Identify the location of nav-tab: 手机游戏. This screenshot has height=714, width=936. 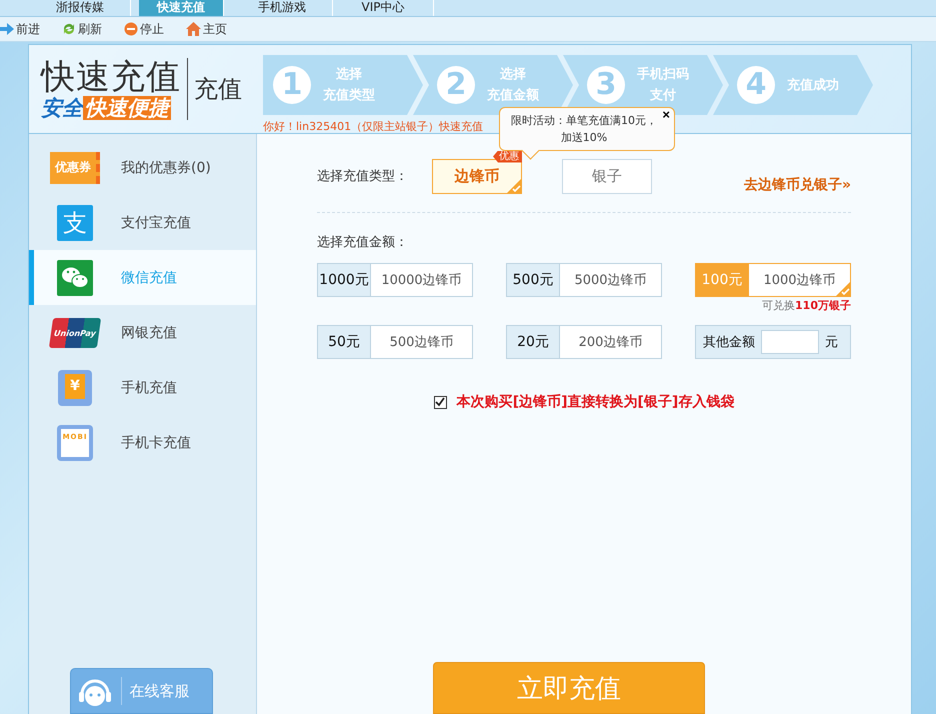
(282, 8).